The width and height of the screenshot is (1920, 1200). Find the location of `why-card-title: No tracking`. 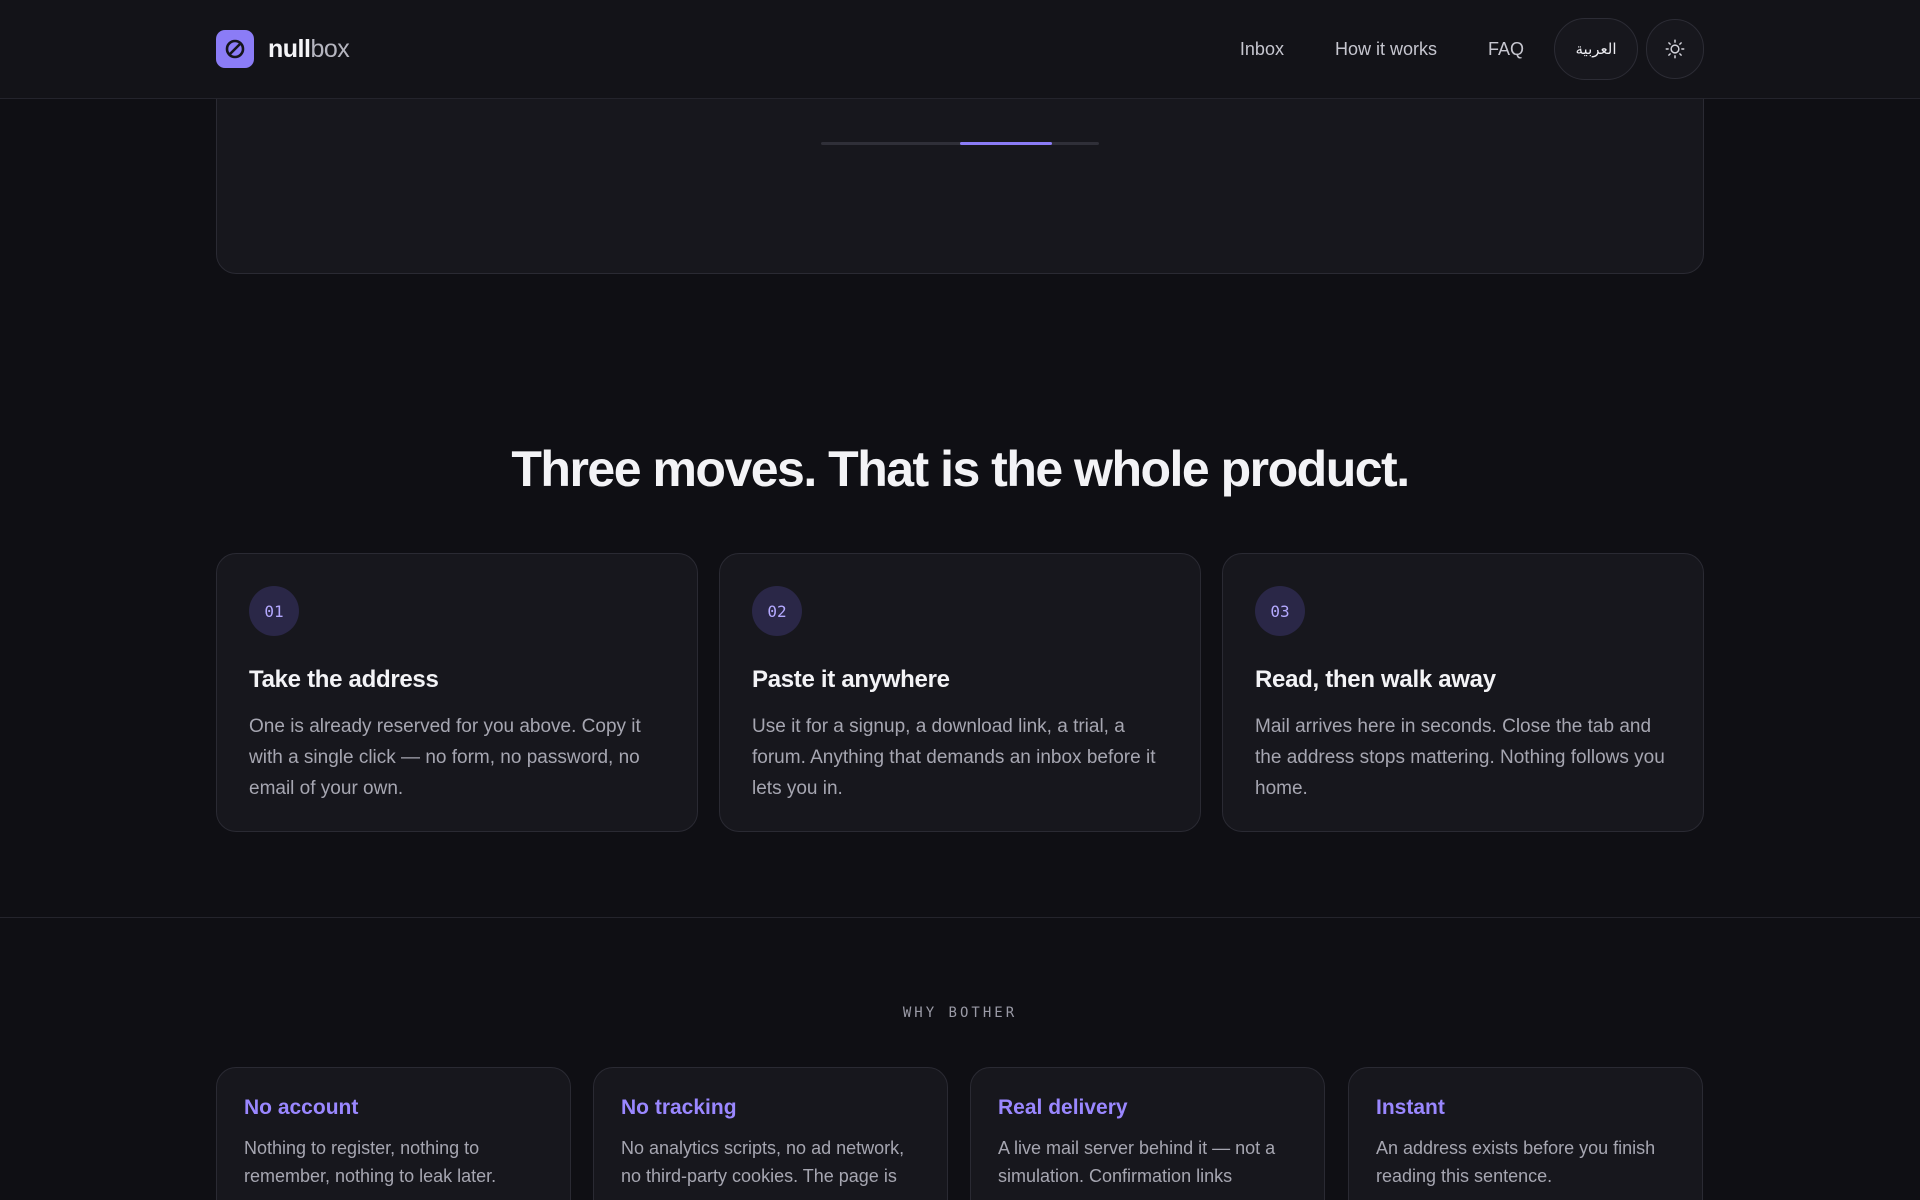

why-card-title: No tracking is located at coordinates (679, 1107).